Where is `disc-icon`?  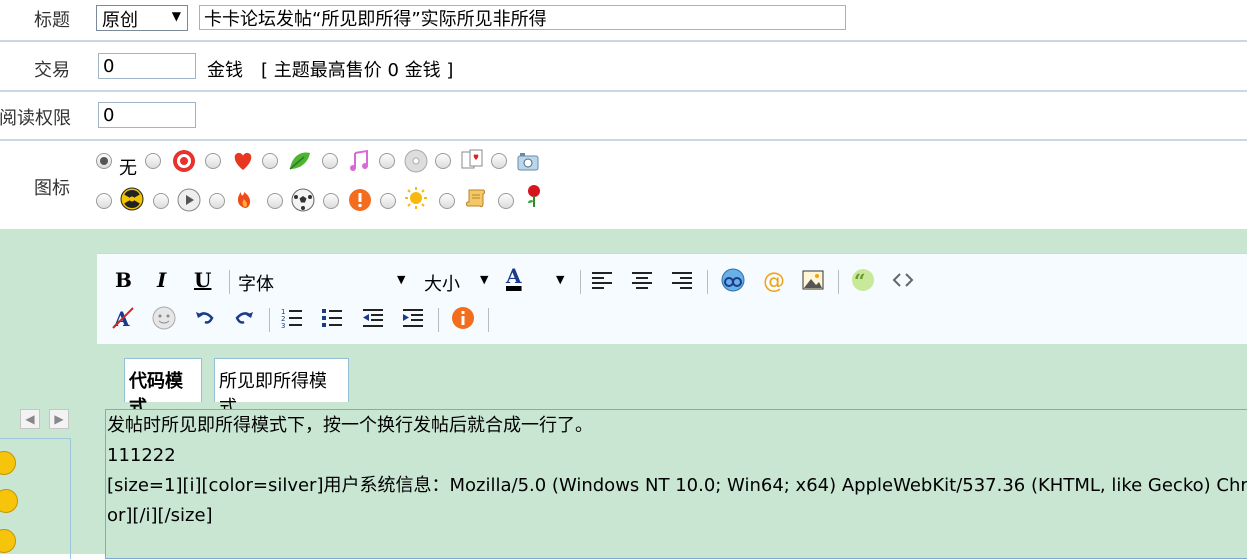
disc-icon is located at coordinates (416, 161).